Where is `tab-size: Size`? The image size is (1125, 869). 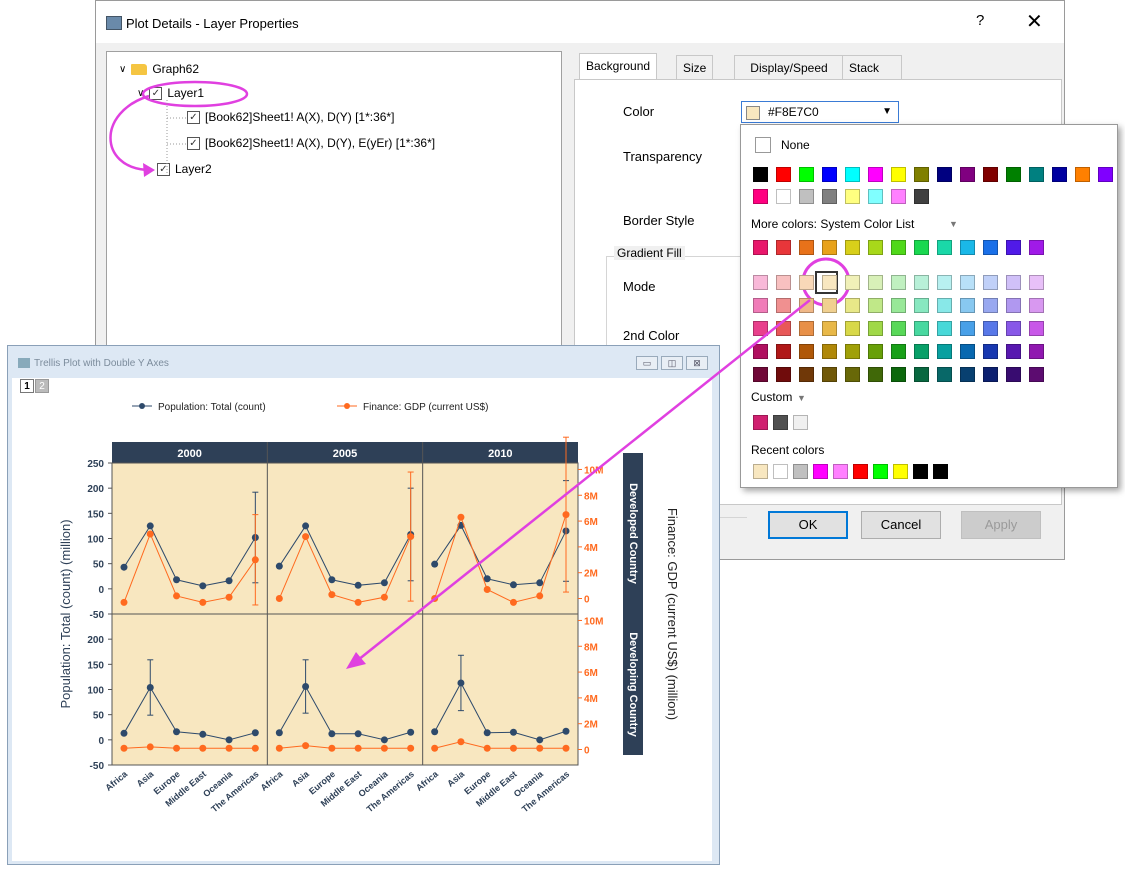 tab-size: Size is located at coordinates (695, 67).